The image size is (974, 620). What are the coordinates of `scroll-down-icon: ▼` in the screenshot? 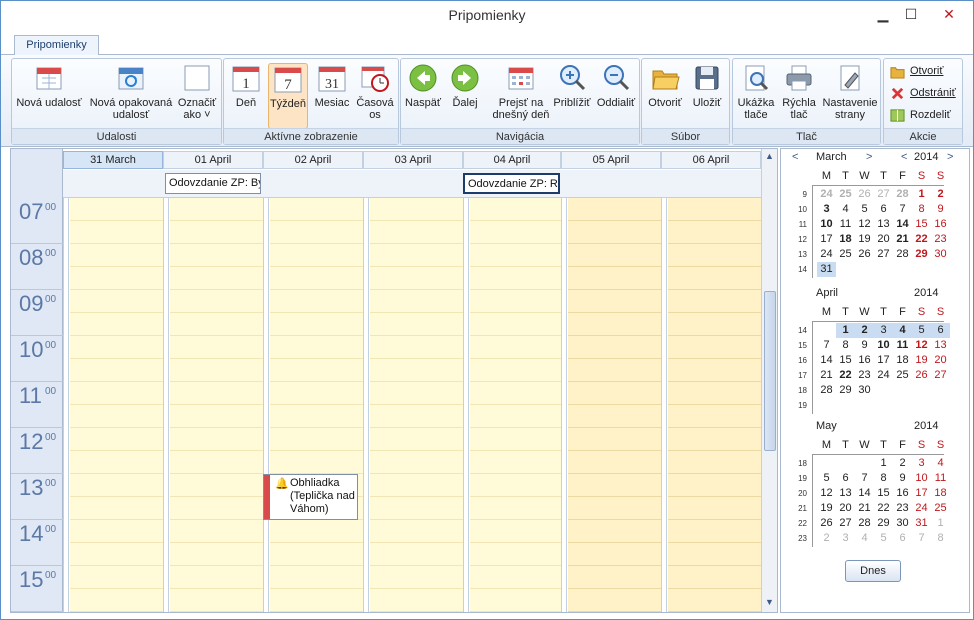 It's located at (769, 602).